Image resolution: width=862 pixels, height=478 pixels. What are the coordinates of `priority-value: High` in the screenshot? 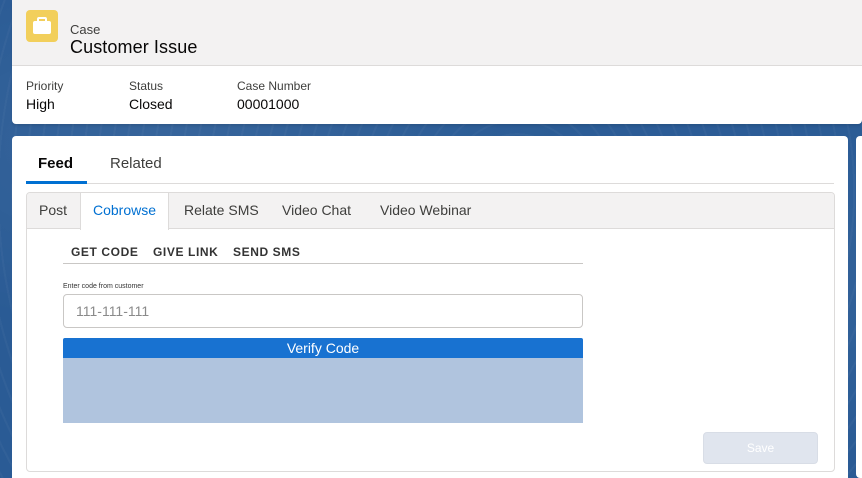 It's located at (40, 104).